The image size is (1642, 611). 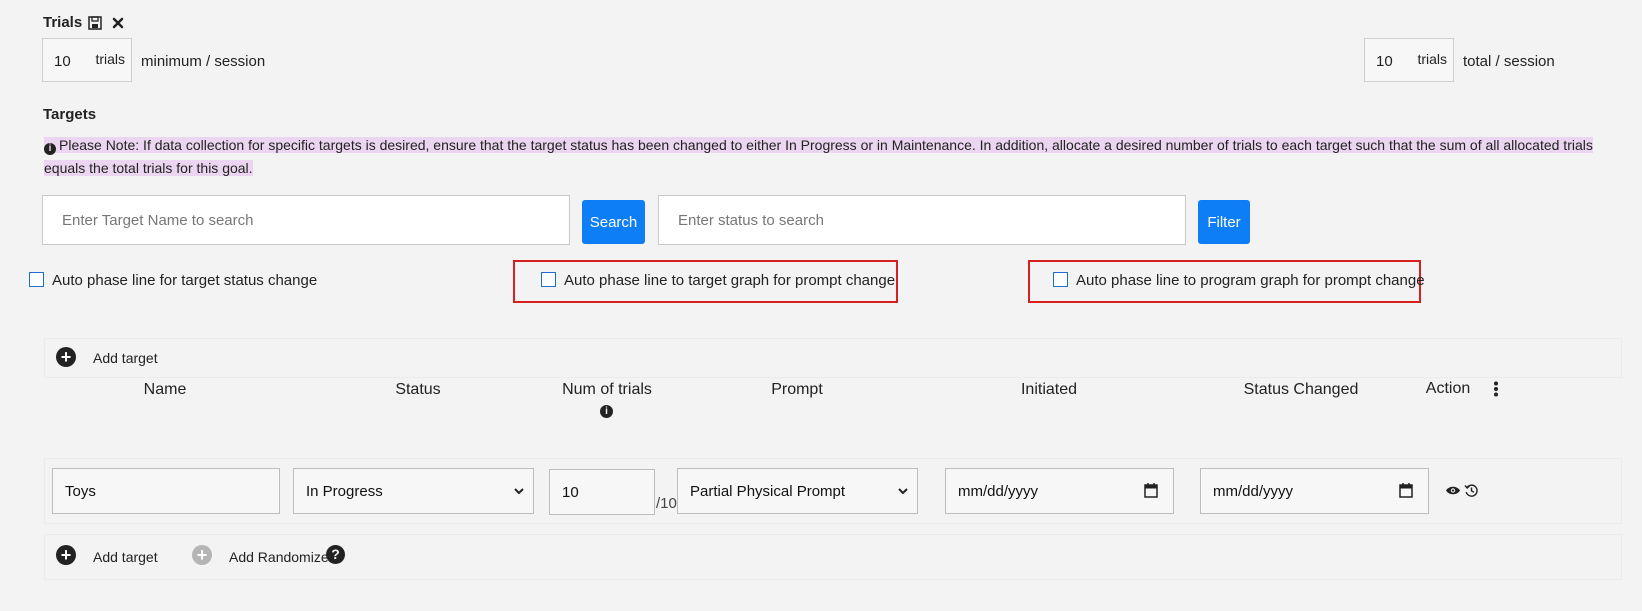 What do you see at coordinates (1509, 61) in the screenshot?
I see `total-trials-label: total / session` at bounding box center [1509, 61].